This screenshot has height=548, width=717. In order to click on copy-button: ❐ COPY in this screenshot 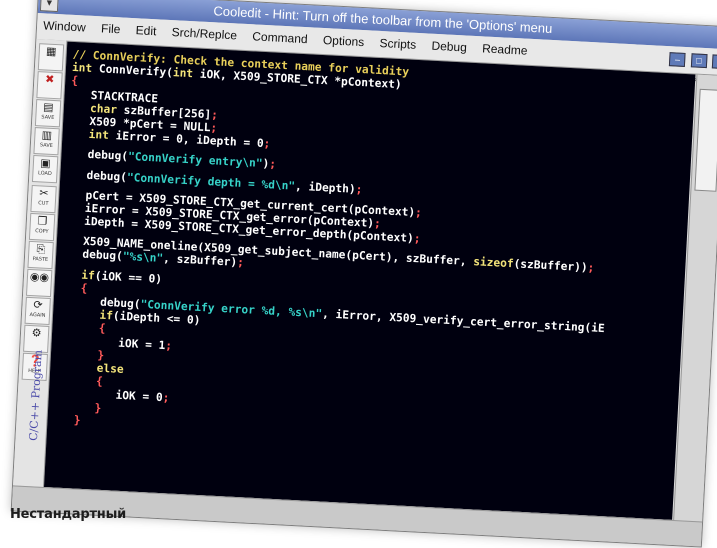, I will do `click(42, 227)`.